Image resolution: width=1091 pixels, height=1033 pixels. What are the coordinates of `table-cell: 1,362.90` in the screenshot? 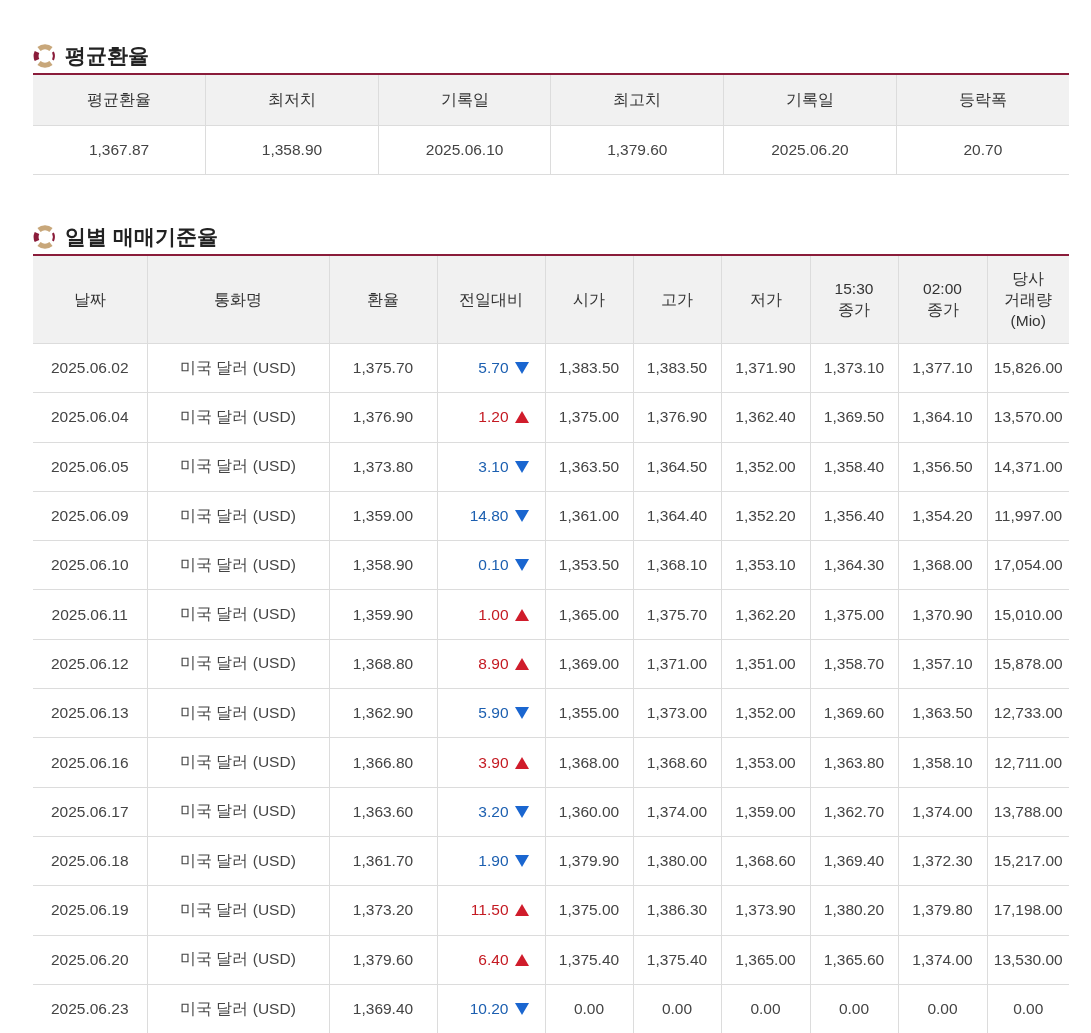 It's located at (383, 713).